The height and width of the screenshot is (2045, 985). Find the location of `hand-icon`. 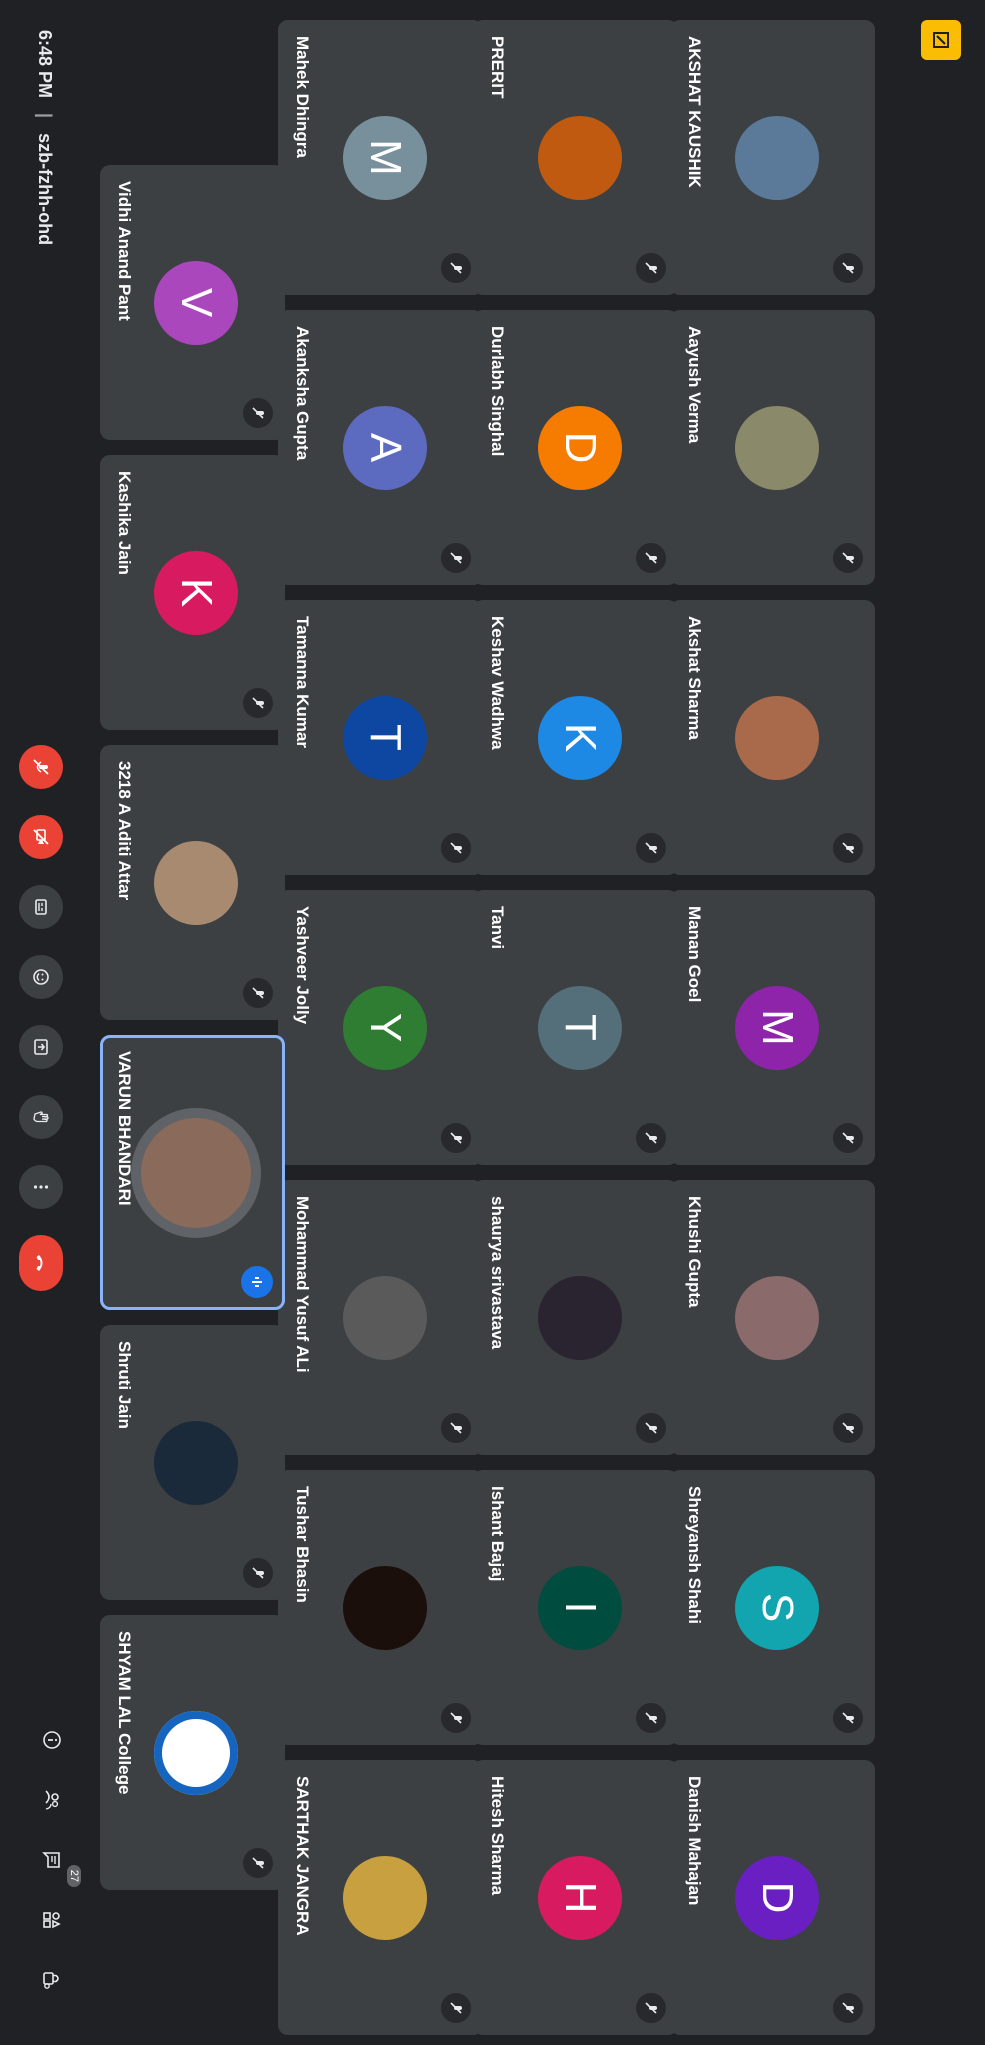

hand-icon is located at coordinates (41, 1117).